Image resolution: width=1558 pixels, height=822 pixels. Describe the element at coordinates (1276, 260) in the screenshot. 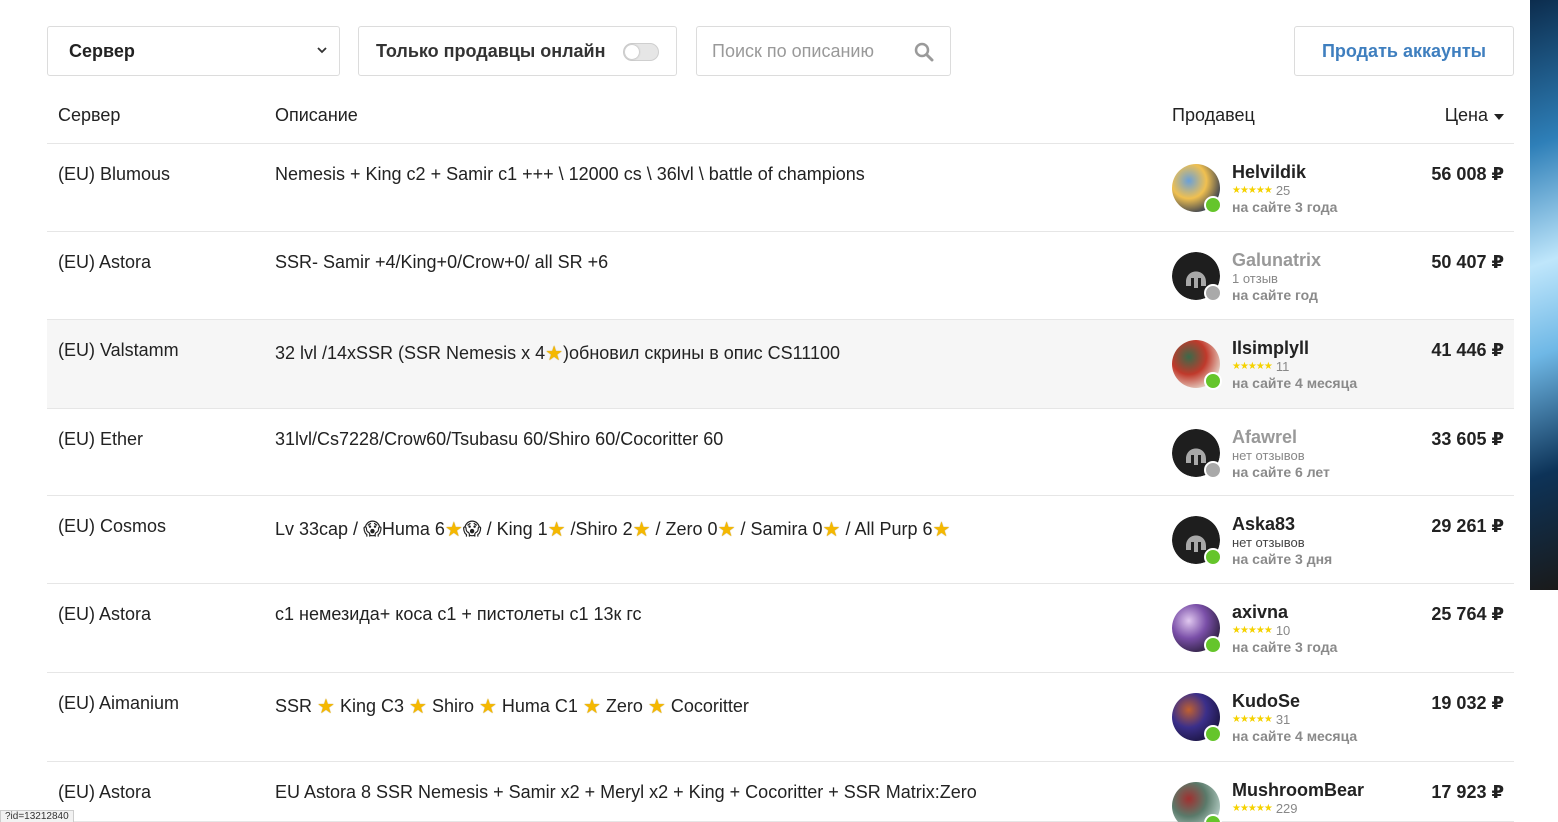

I see `seller-name: Galunatrix` at that location.